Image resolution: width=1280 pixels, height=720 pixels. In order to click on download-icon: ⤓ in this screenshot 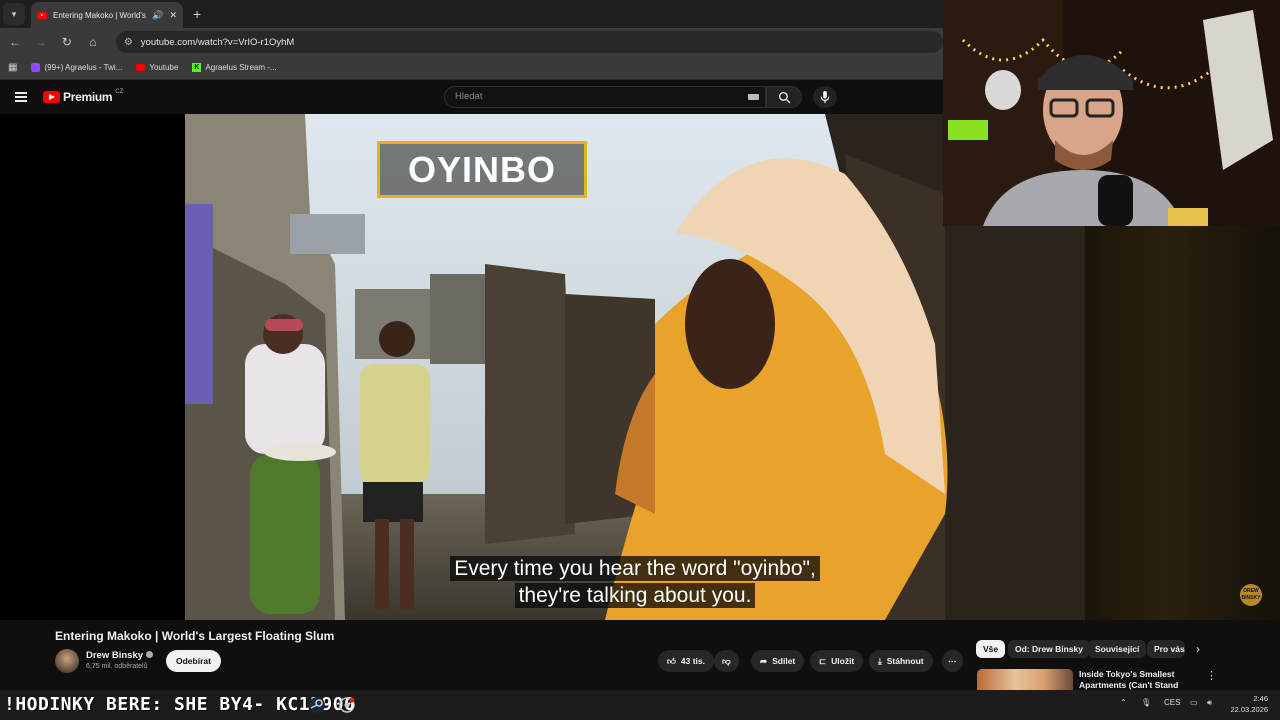, I will do `click(880, 660)`.